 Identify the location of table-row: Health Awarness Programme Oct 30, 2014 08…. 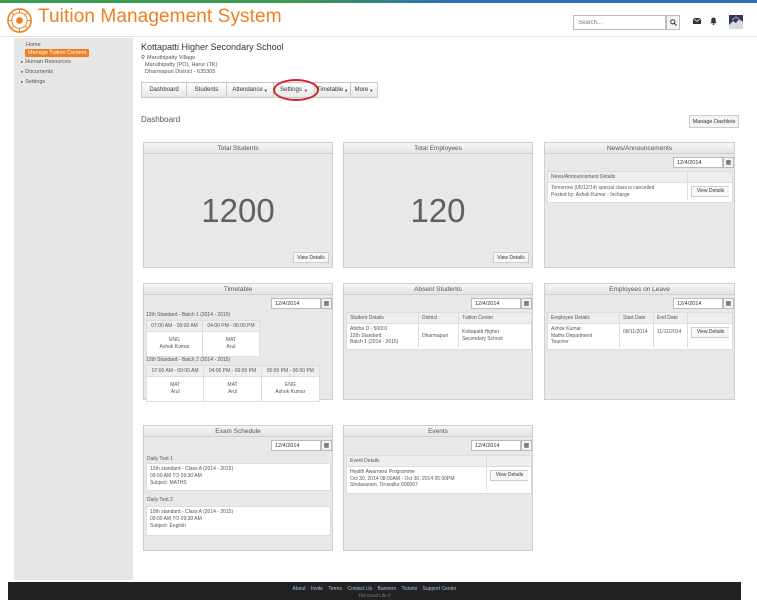
(439, 479).